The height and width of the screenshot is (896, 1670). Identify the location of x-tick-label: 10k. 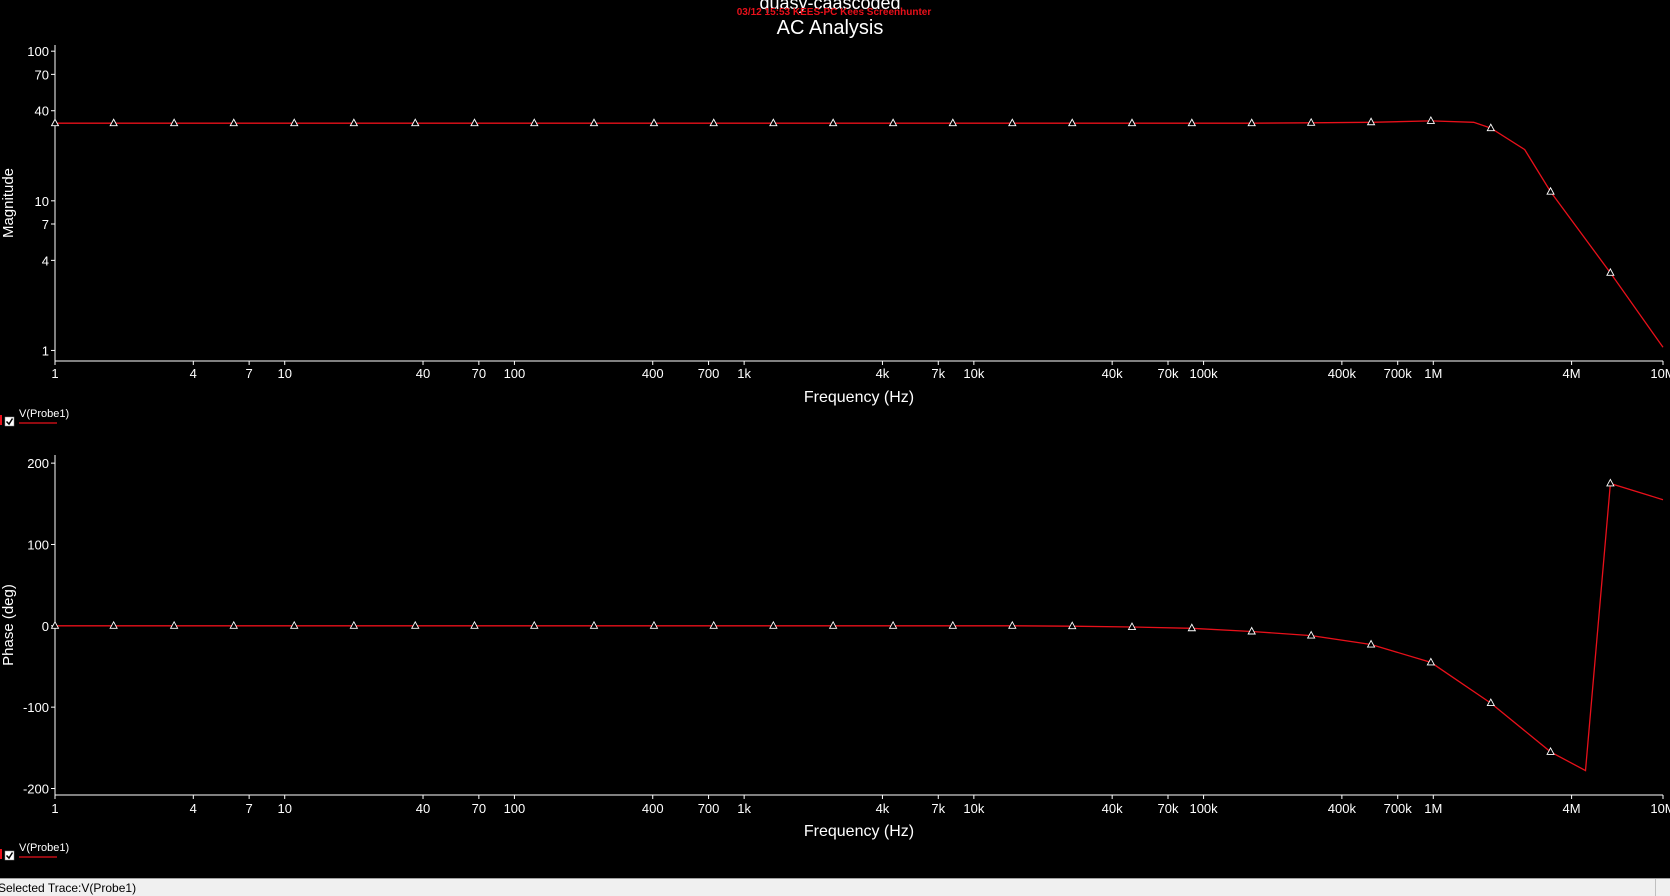
(973, 373).